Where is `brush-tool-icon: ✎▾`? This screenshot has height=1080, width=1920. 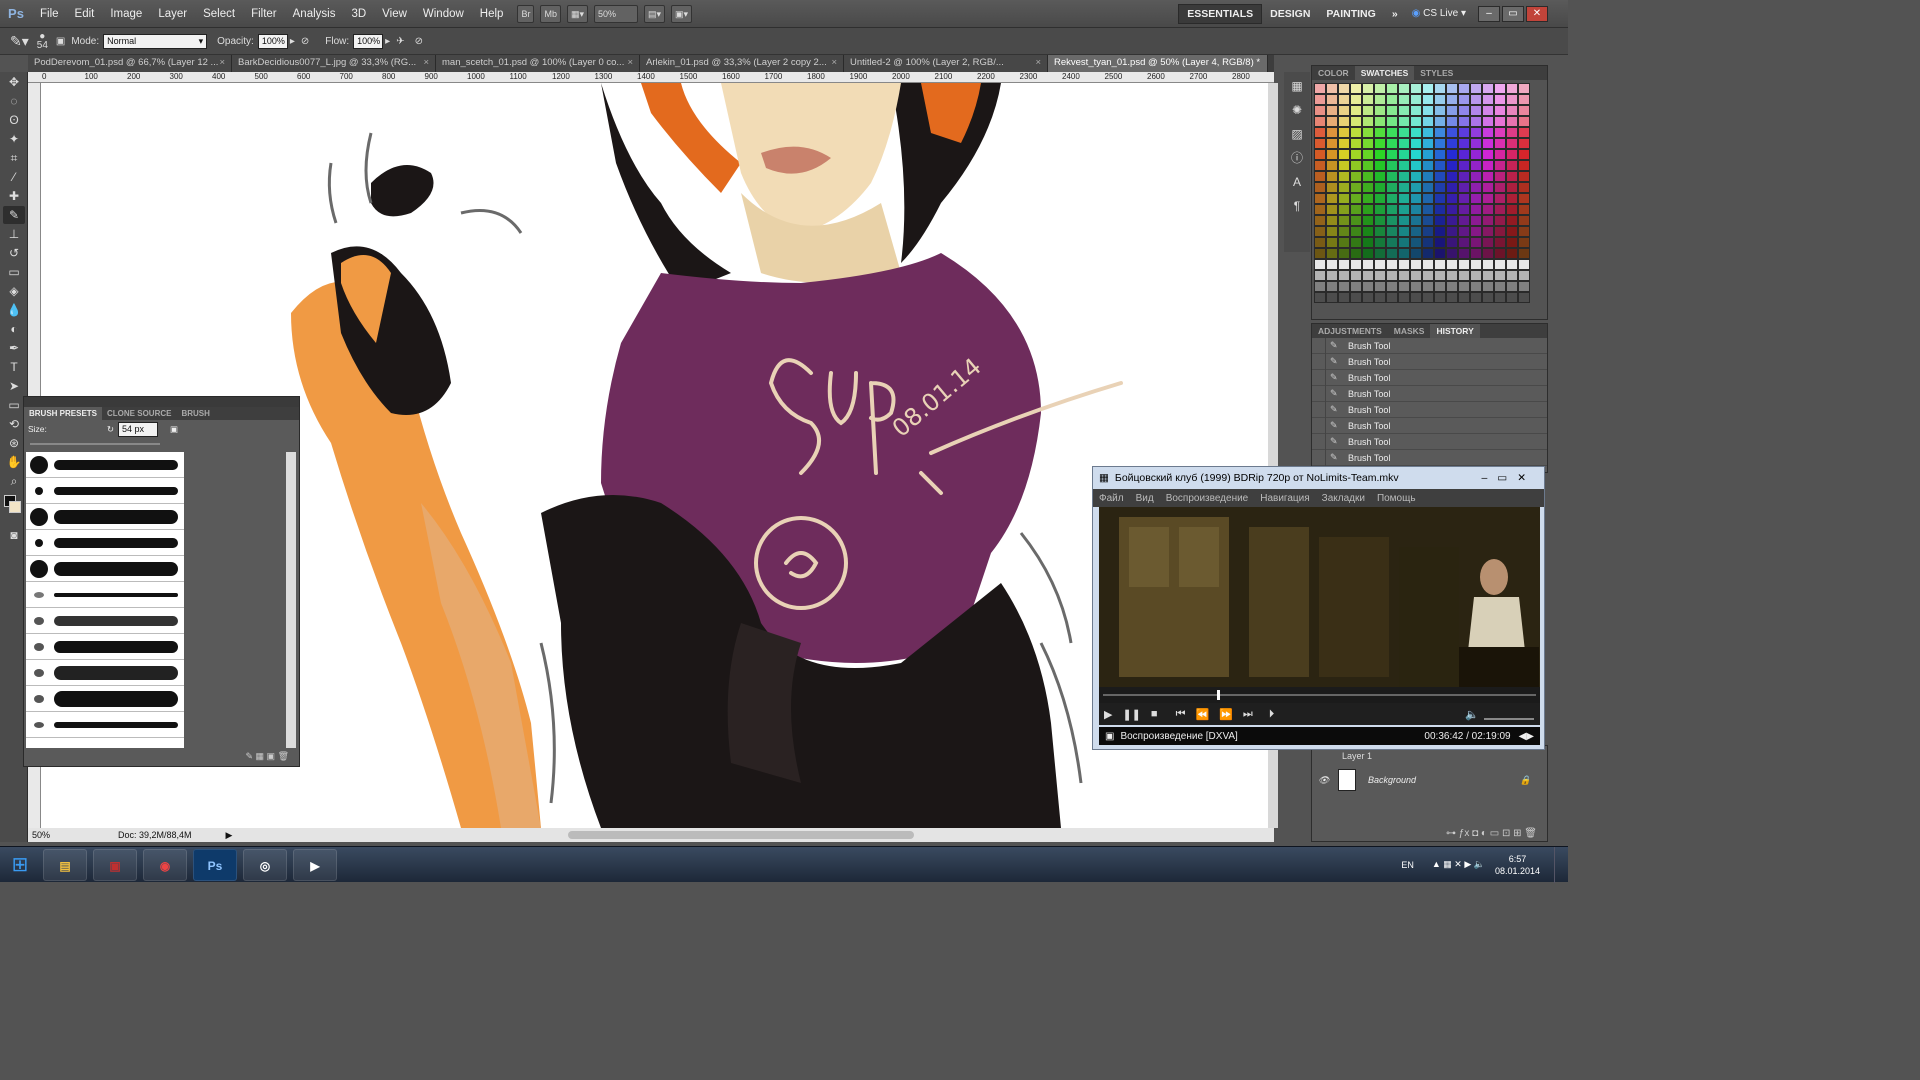 brush-tool-icon: ✎▾ is located at coordinates (19, 41).